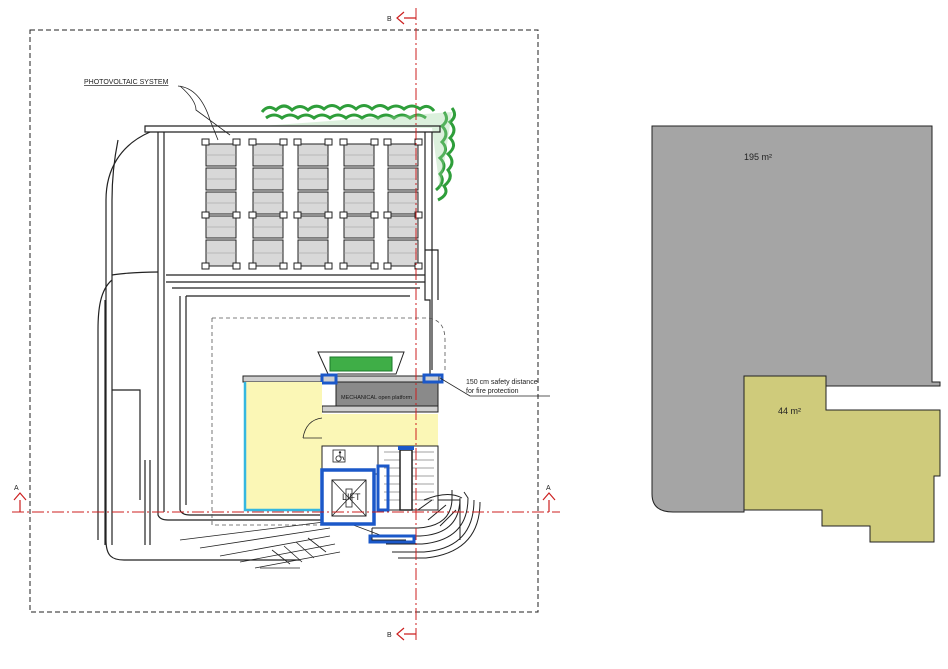  What do you see at coordinates (502, 382) in the screenshot?
I see `safety-distance-line1: 150 cm safety distance` at bounding box center [502, 382].